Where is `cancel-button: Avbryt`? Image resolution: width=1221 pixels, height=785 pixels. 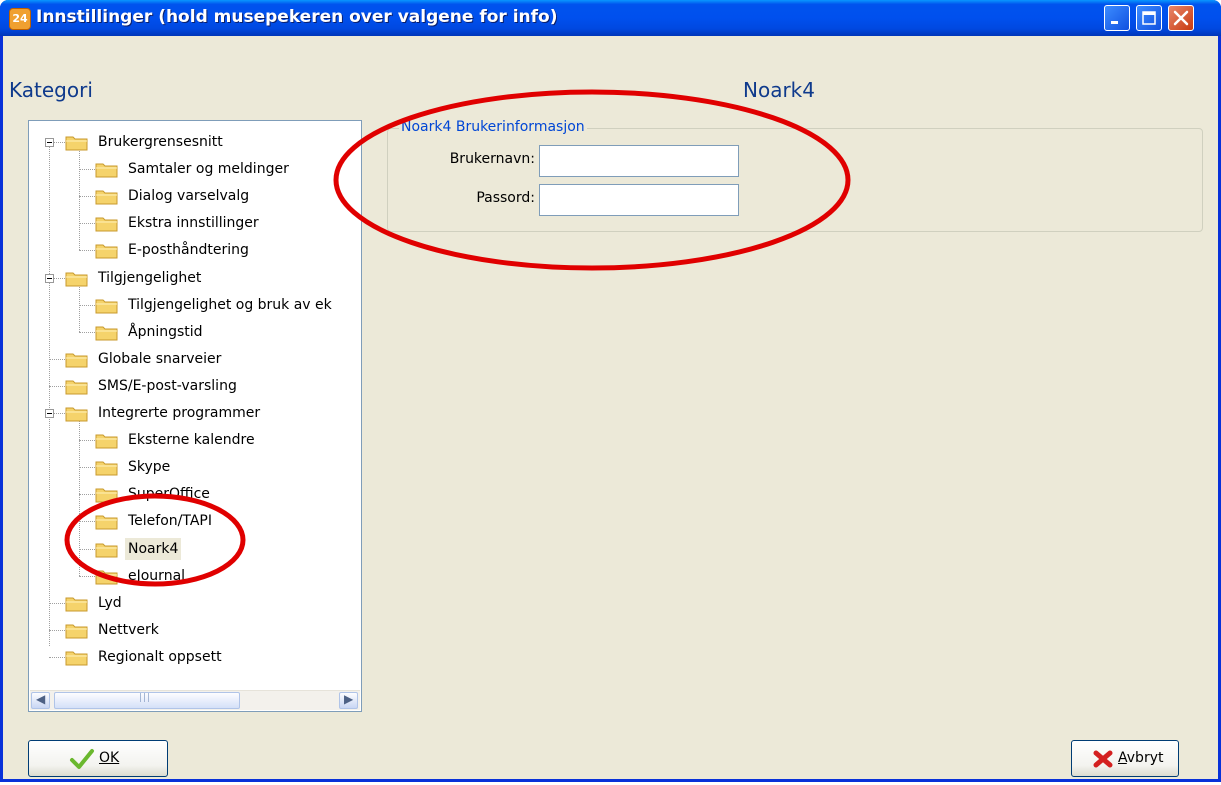
cancel-button: Avbryt is located at coordinates (1125, 758).